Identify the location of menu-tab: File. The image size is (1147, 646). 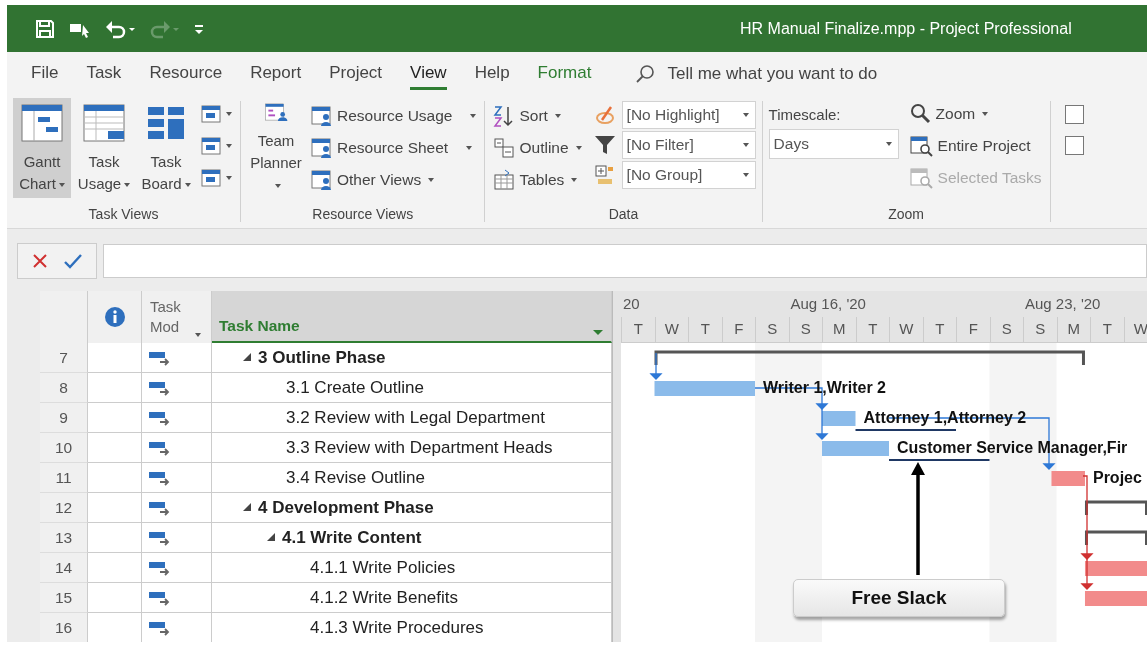
(45, 73).